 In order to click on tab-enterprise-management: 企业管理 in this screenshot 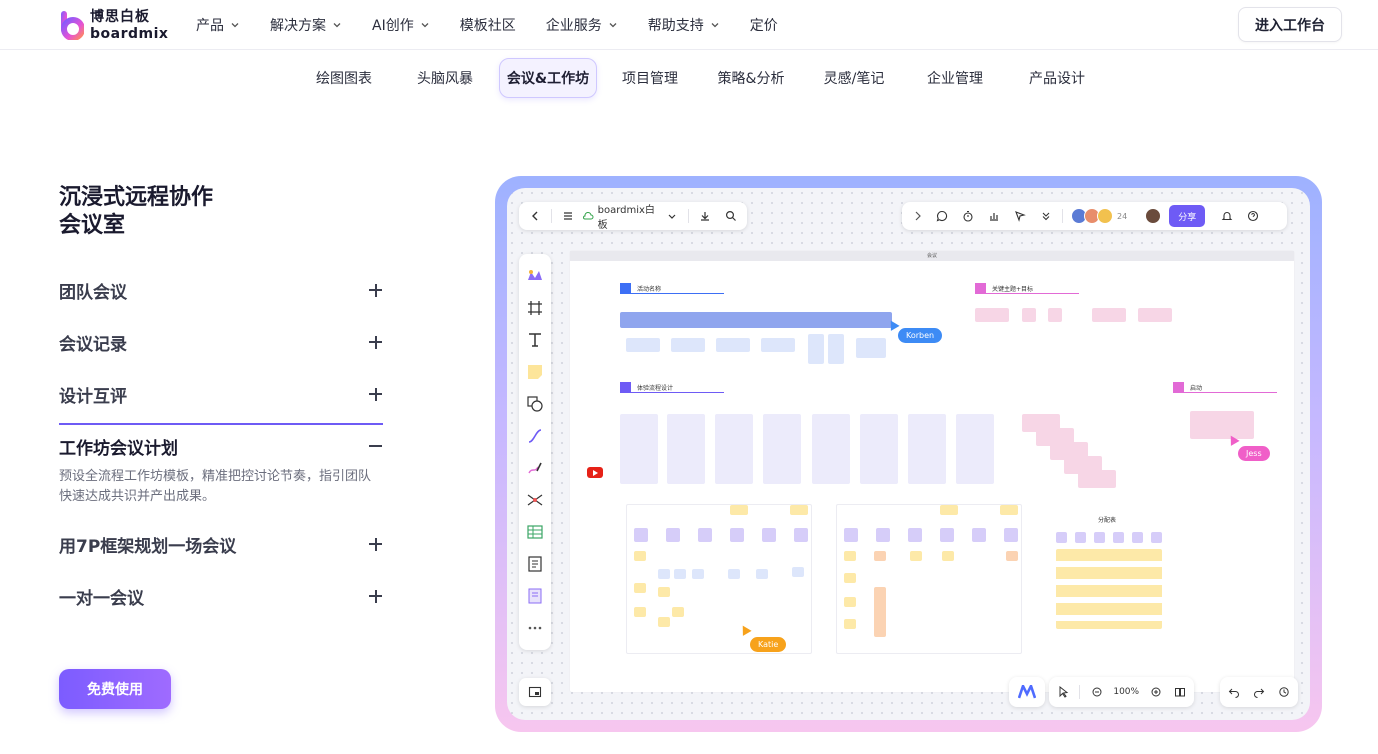, I will do `click(955, 78)`.